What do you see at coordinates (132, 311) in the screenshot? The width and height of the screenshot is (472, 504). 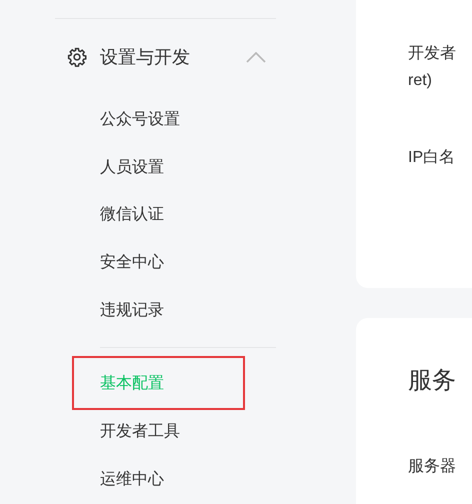 I see `menu-item: 违规记录` at bounding box center [132, 311].